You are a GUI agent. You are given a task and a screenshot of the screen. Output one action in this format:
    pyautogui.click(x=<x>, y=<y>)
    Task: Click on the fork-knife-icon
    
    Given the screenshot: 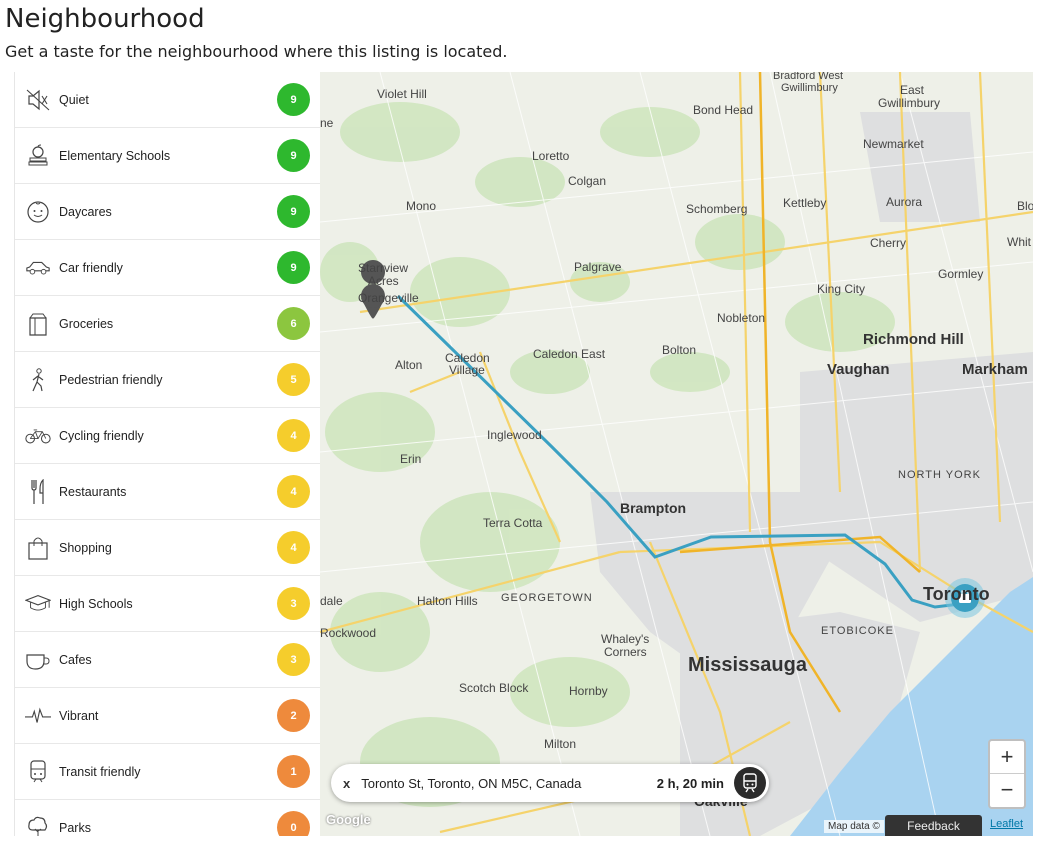 What is the action you would take?
    pyautogui.click(x=38, y=491)
    